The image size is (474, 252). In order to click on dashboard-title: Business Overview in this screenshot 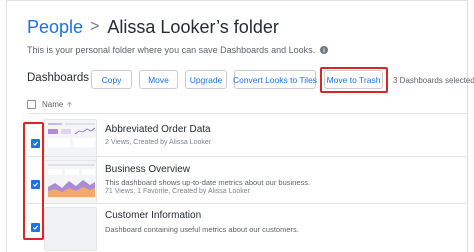, I will do `click(147, 169)`.